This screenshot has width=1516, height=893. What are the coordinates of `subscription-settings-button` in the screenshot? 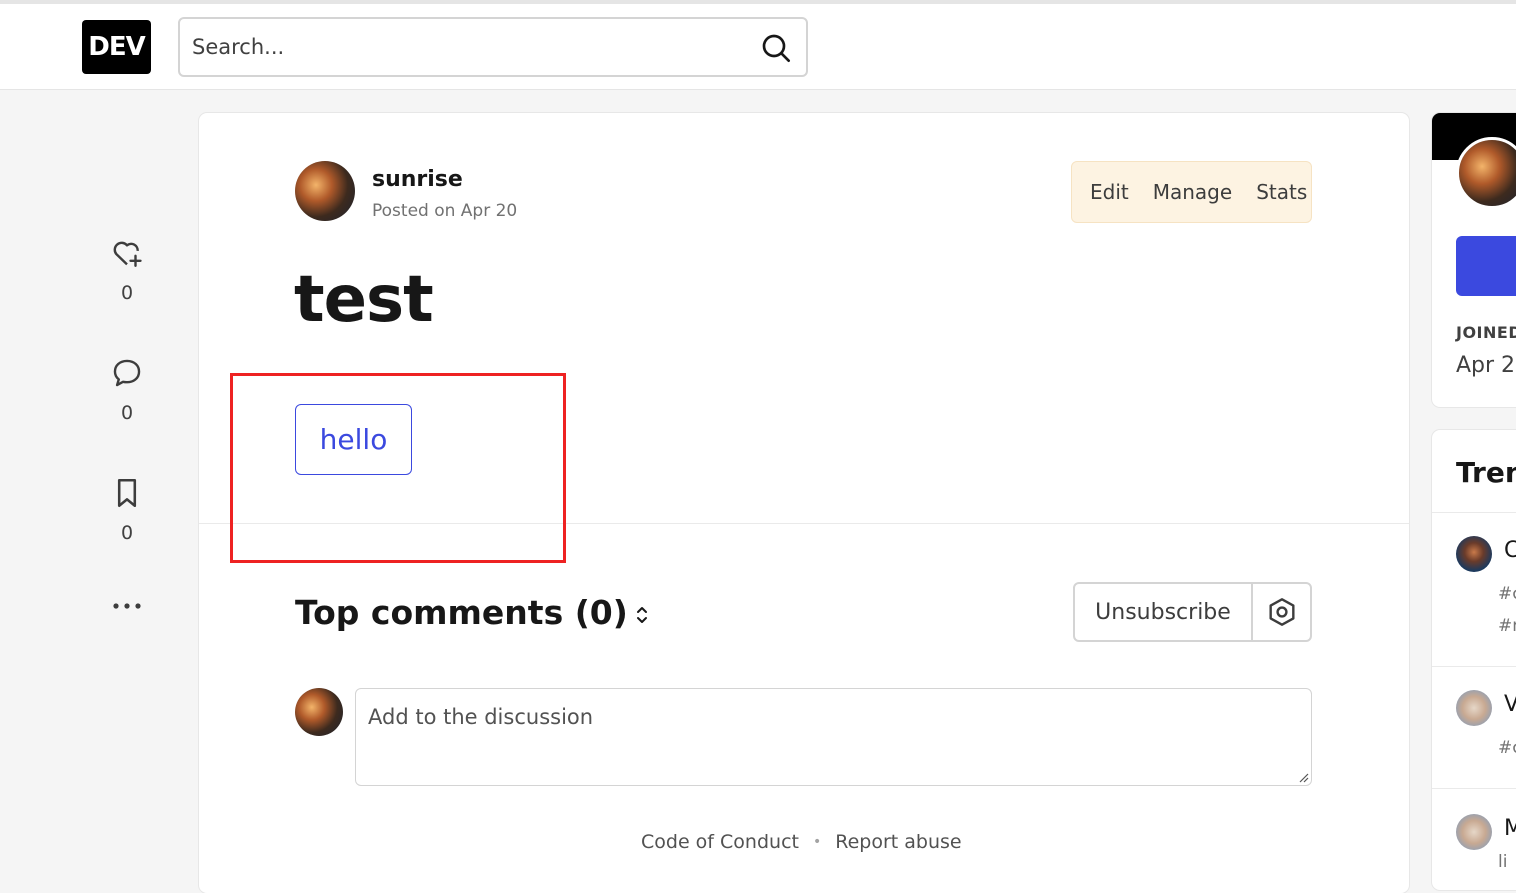 It's located at (1281, 612).